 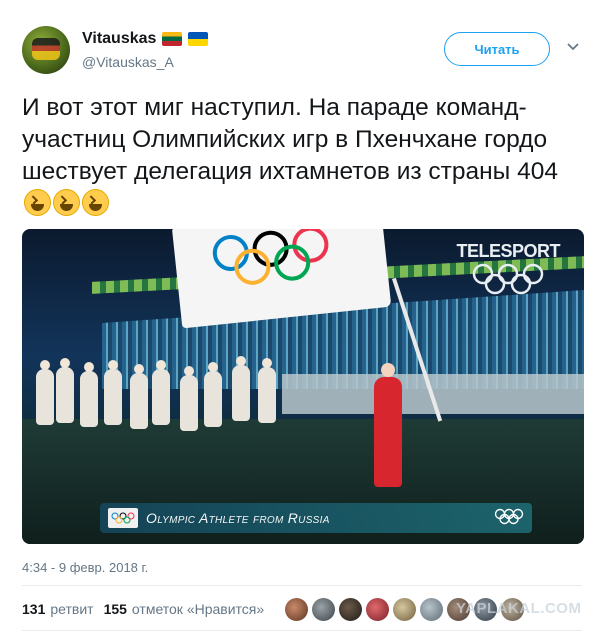 I want to click on tweet-header: Vitauskas @Vitauskas_A Читать, so click(x=302, y=51).